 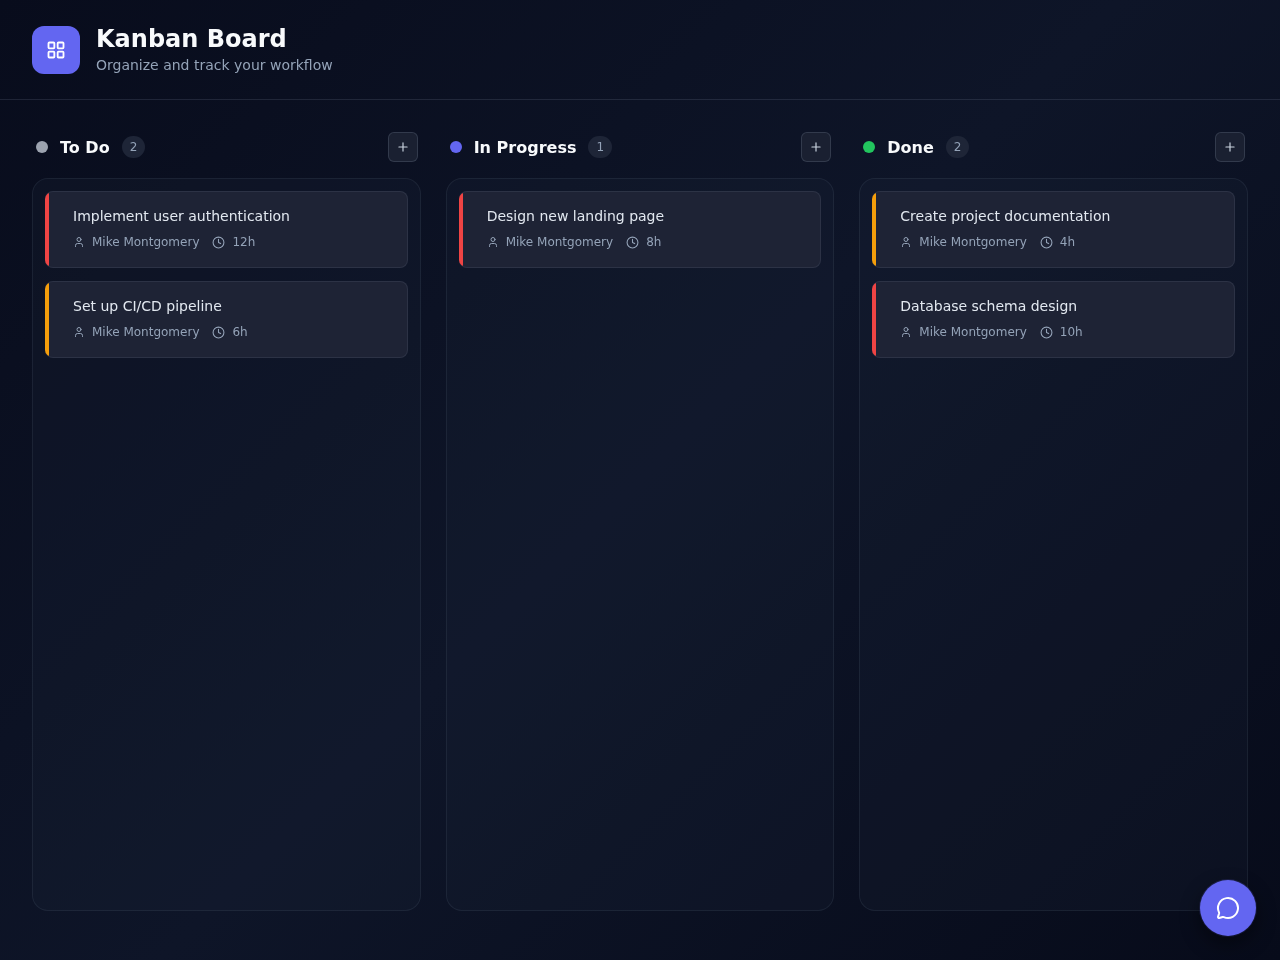 What do you see at coordinates (1067, 242) in the screenshot?
I see `time-estimate: 4h` at bounding box center [1067, 242].